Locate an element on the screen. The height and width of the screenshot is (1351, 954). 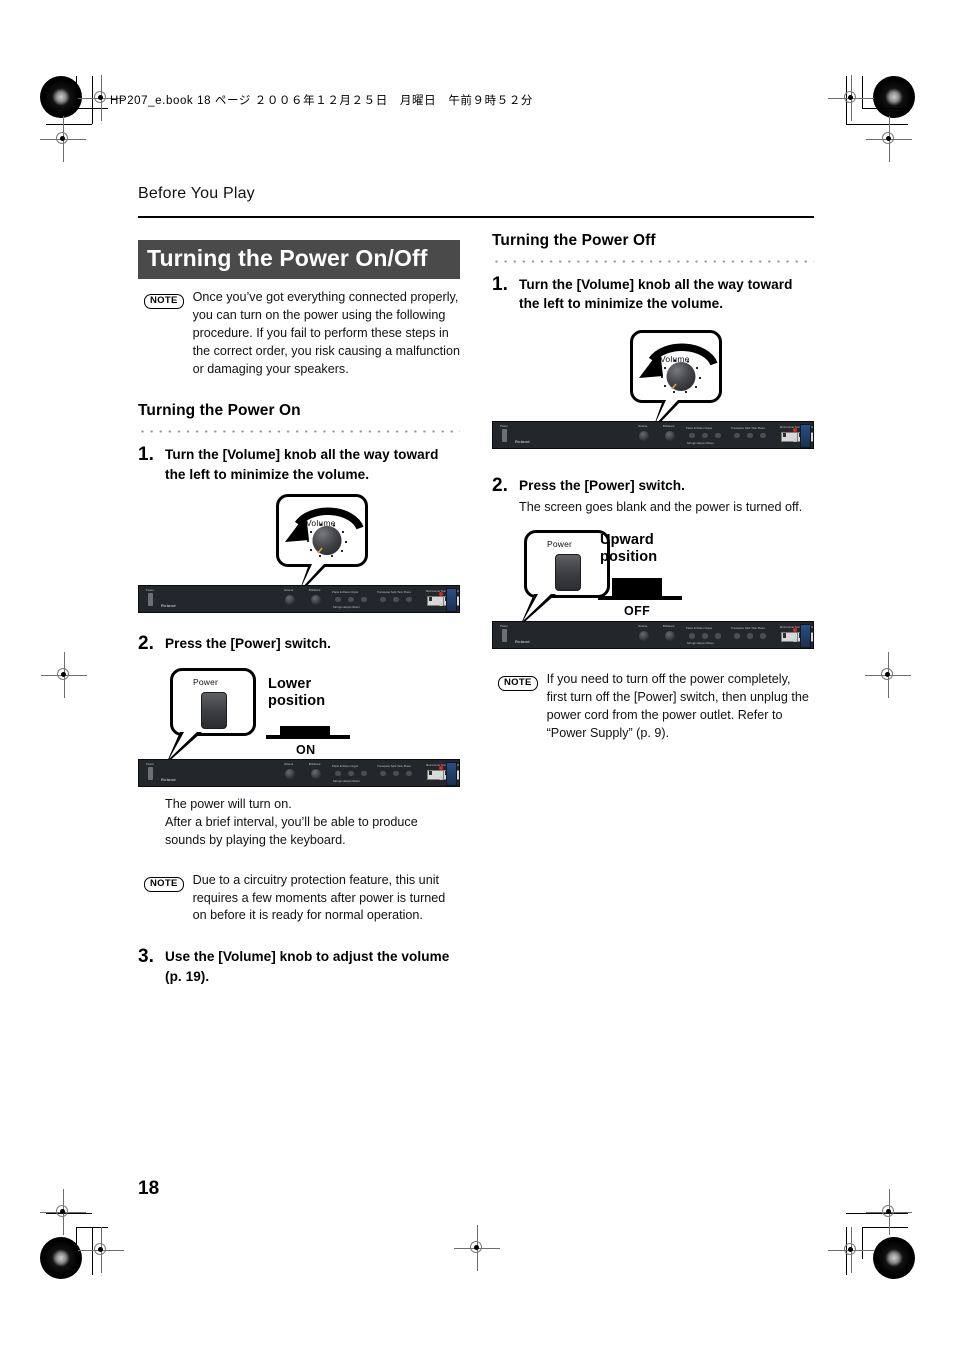
crosshair-top-right-b is located at coordinates (889, 139).